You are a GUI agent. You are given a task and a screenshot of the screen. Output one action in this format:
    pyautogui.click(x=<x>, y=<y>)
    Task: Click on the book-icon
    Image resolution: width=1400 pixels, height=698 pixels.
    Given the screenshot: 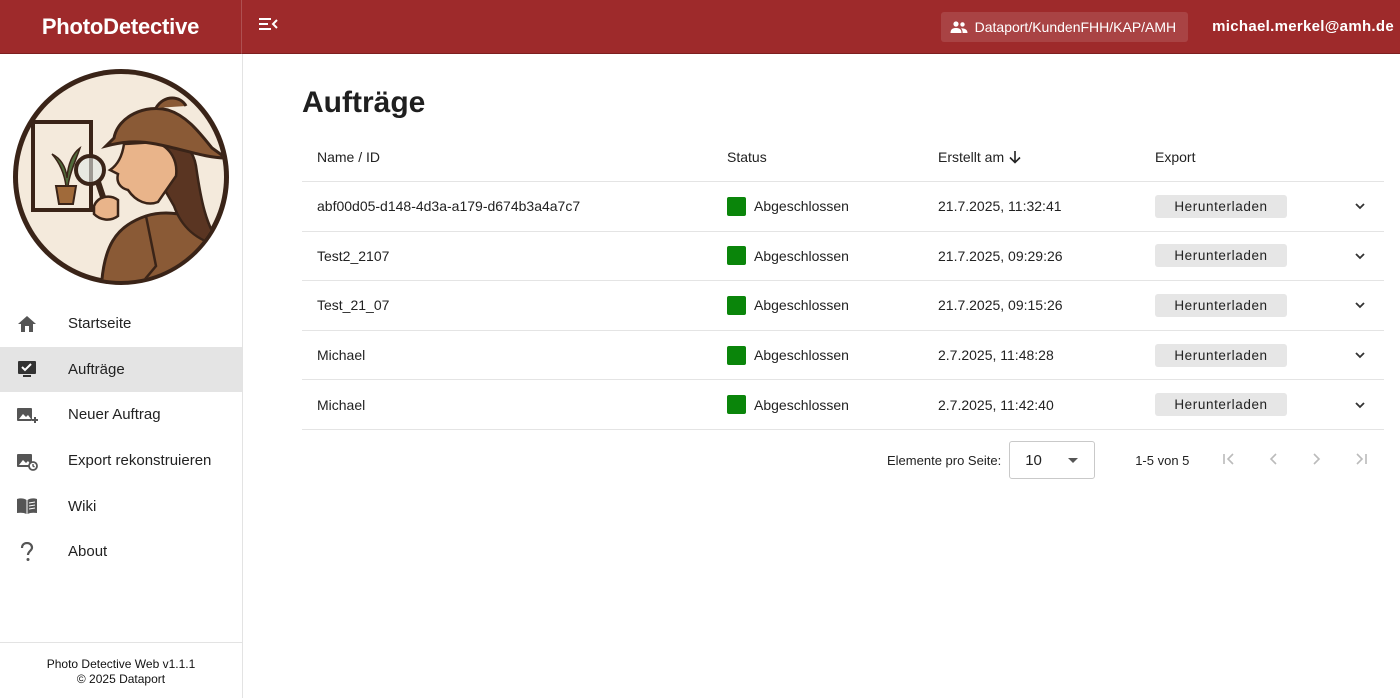 What is the action you would take?
    pyautogui.click(x=27, y=506)
    